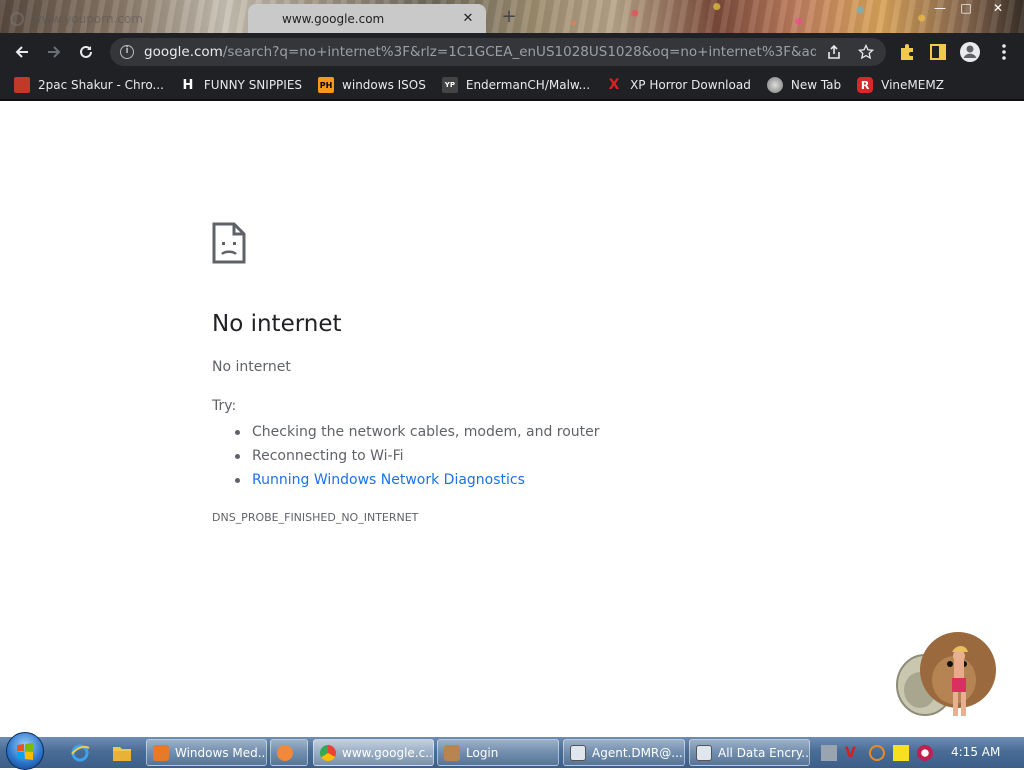 Image resolution: width=1024 pixels, height=770 pixels. What do you see at coordinates (940, 9) in the screenshot?
I see `minimize-button: —` at bounding box center [940, 9].